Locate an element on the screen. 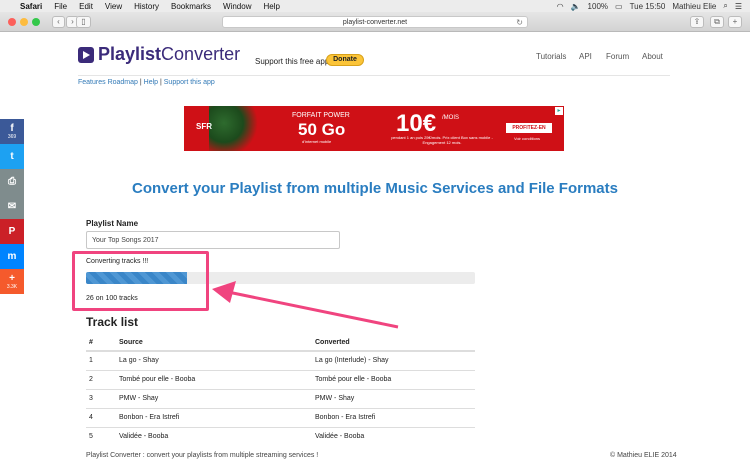  menu-history: History is located at coordinates (146, 6).